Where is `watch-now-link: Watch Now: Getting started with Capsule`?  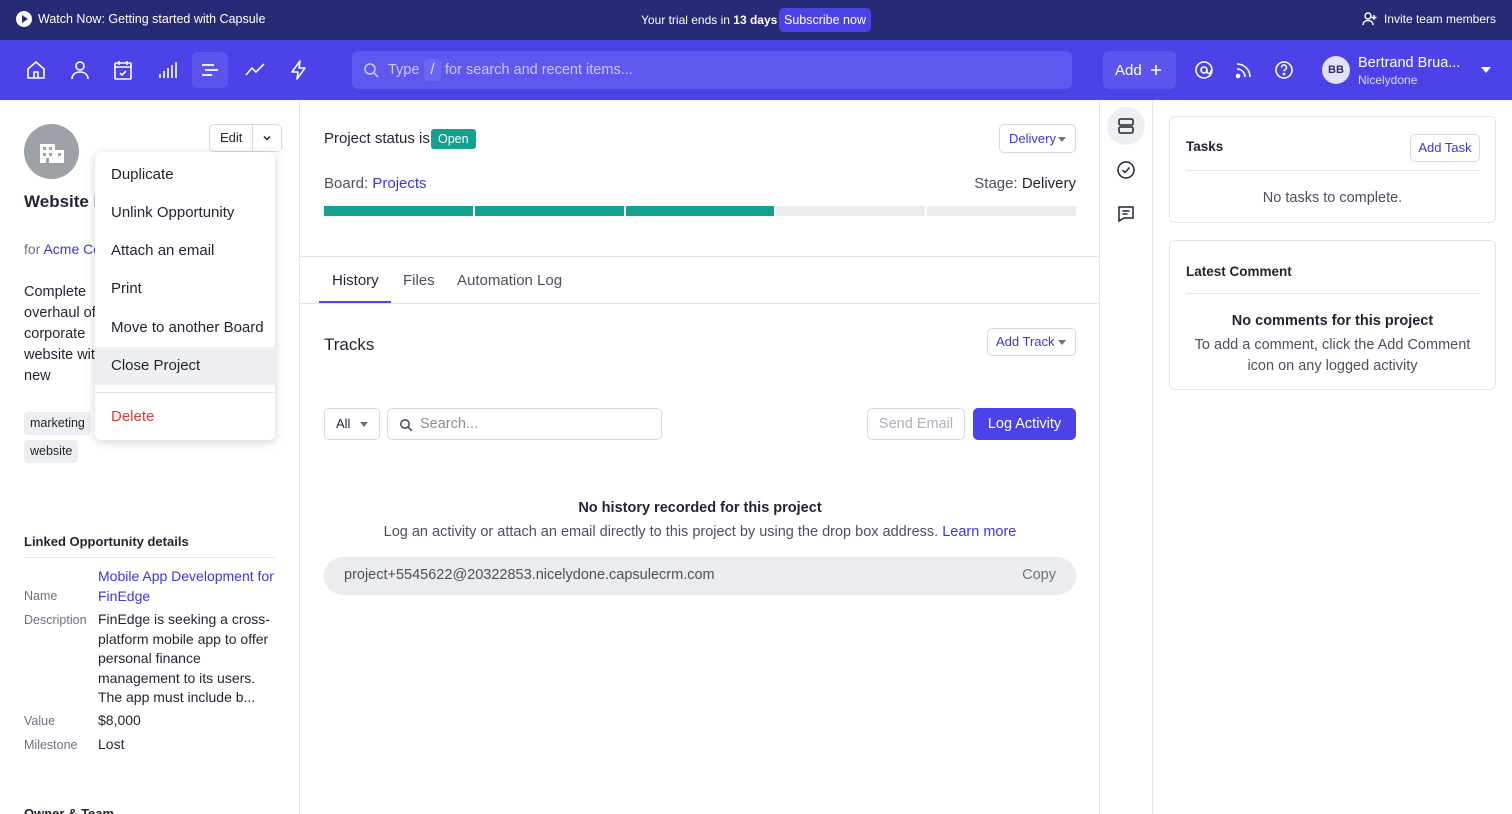 watch-now-link: Watch Now: Getting started with Capsule is located at coordinates (140, 19).